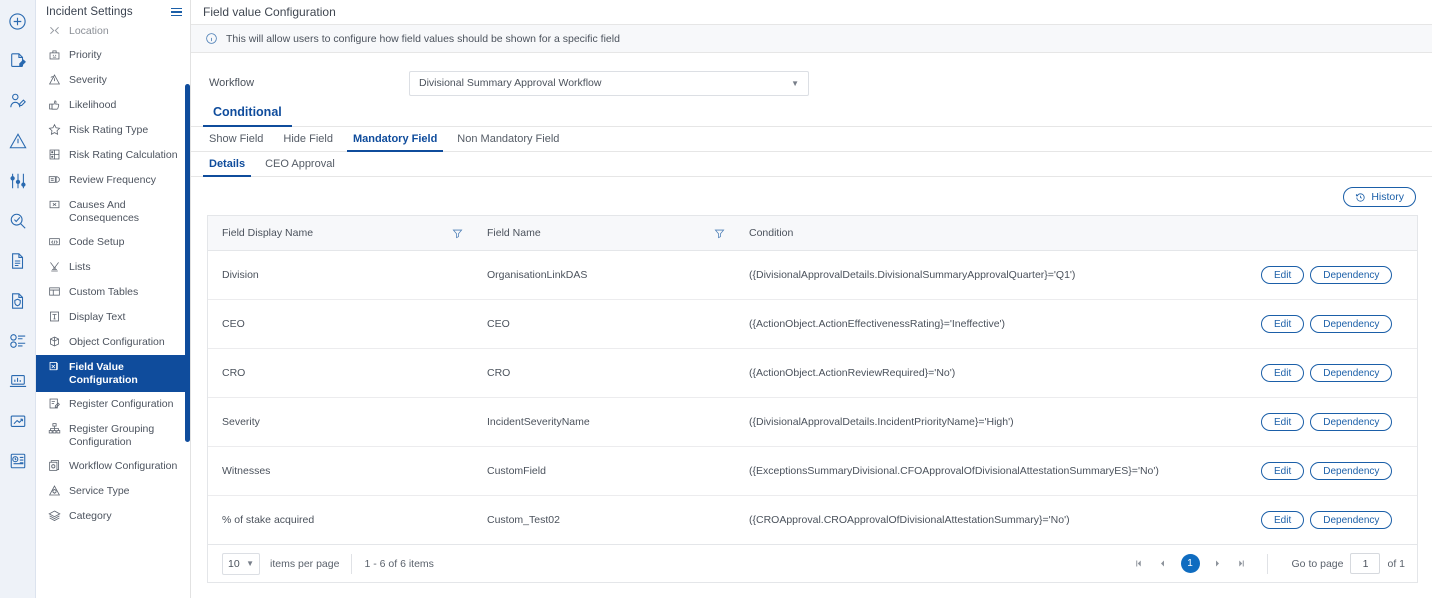 The width and height of the screenshot is (1432, 598). What do you see at coordinates (18, 21) in the screenshot?
I see `plus-circle-icon` at bounding box center [18, 21].